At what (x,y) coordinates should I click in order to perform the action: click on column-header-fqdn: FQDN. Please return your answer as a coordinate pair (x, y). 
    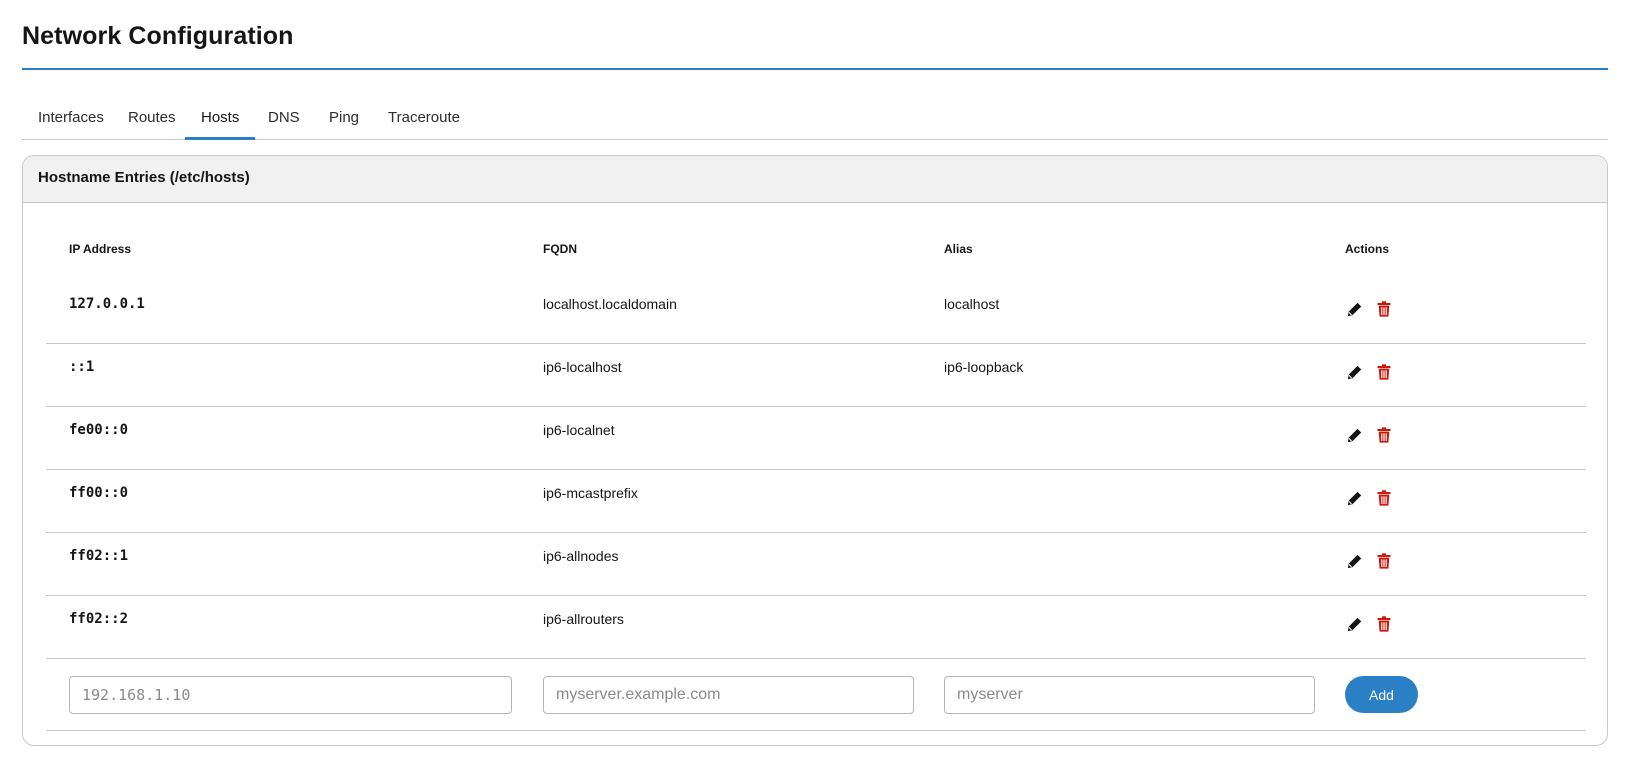
    Looking at the image, I should click on (560, 249).